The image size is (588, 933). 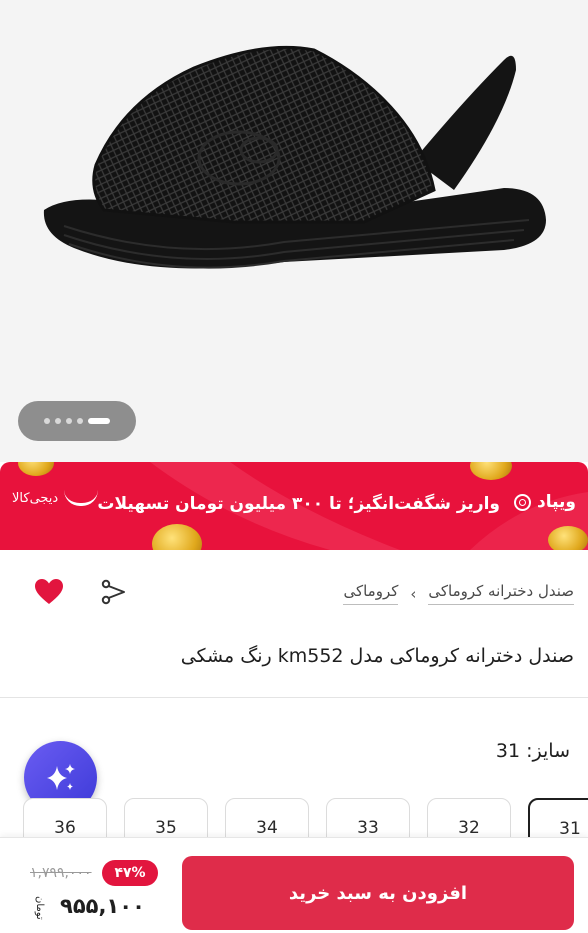 I want to click on breadcrumb-item-category: صندل دخترانه کروماکی, so click(x=501, y=593).